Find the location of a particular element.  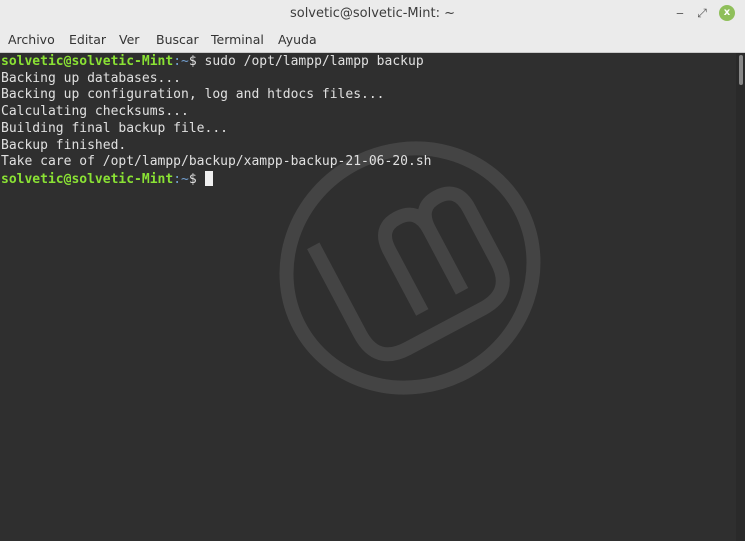

menu-bar: Archivo Editar Ver Buscar Terminal Ayuda is located at coordinates (372, 40).